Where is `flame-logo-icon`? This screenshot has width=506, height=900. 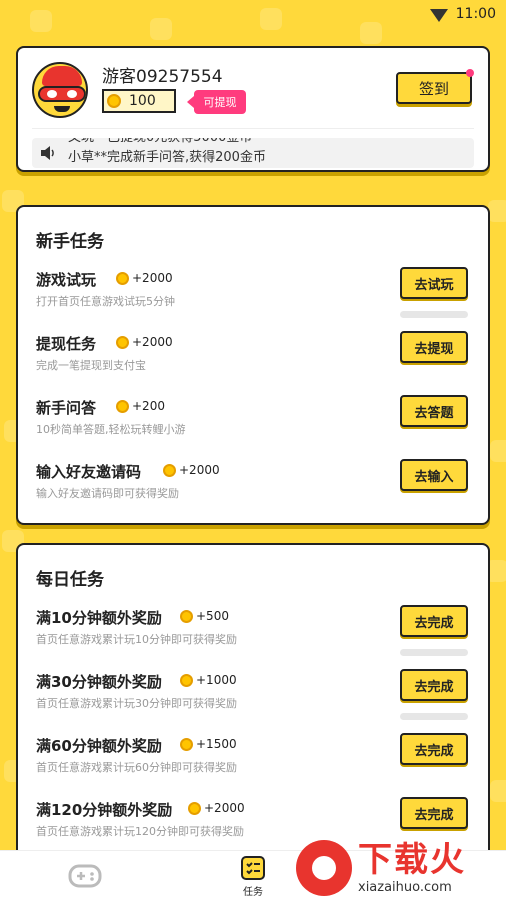 flame-logo-icon is located at coordinates (324, 868).